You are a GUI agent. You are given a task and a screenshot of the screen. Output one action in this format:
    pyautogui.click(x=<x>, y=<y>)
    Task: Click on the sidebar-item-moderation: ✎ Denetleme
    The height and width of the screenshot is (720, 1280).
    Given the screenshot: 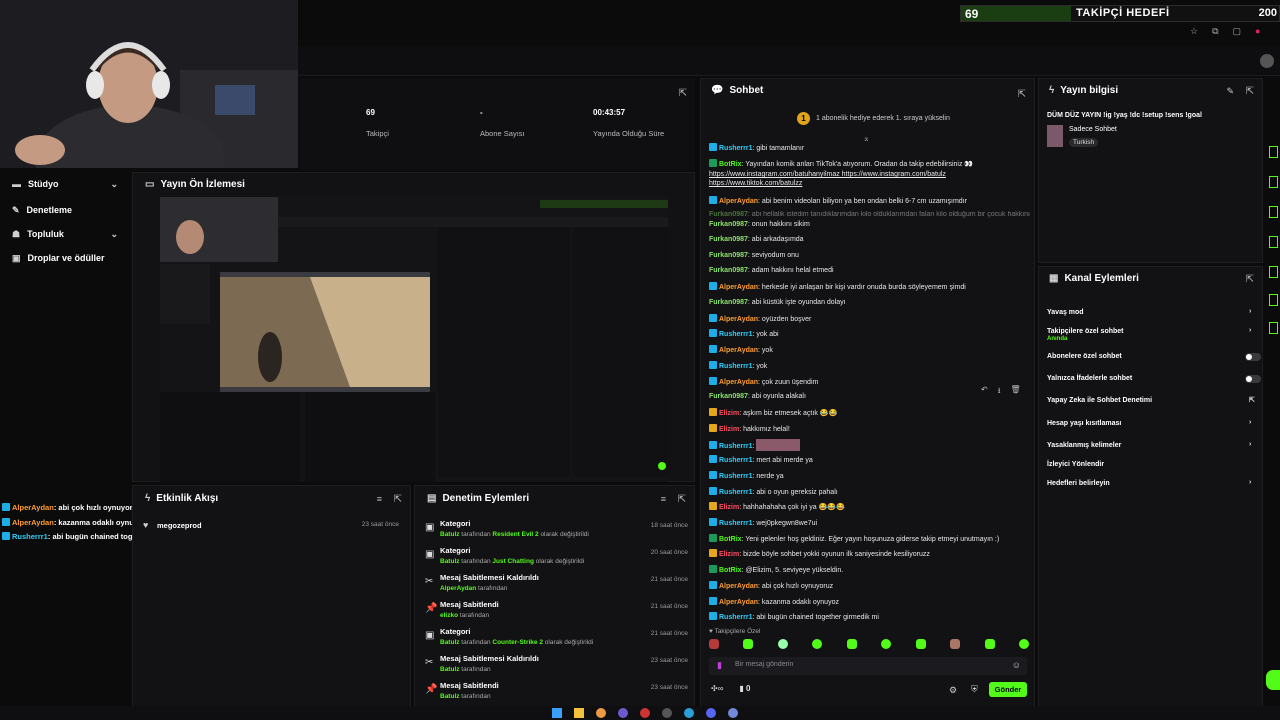 What is the action you would take?
    pyautogui.click(x=65, y=210)
    